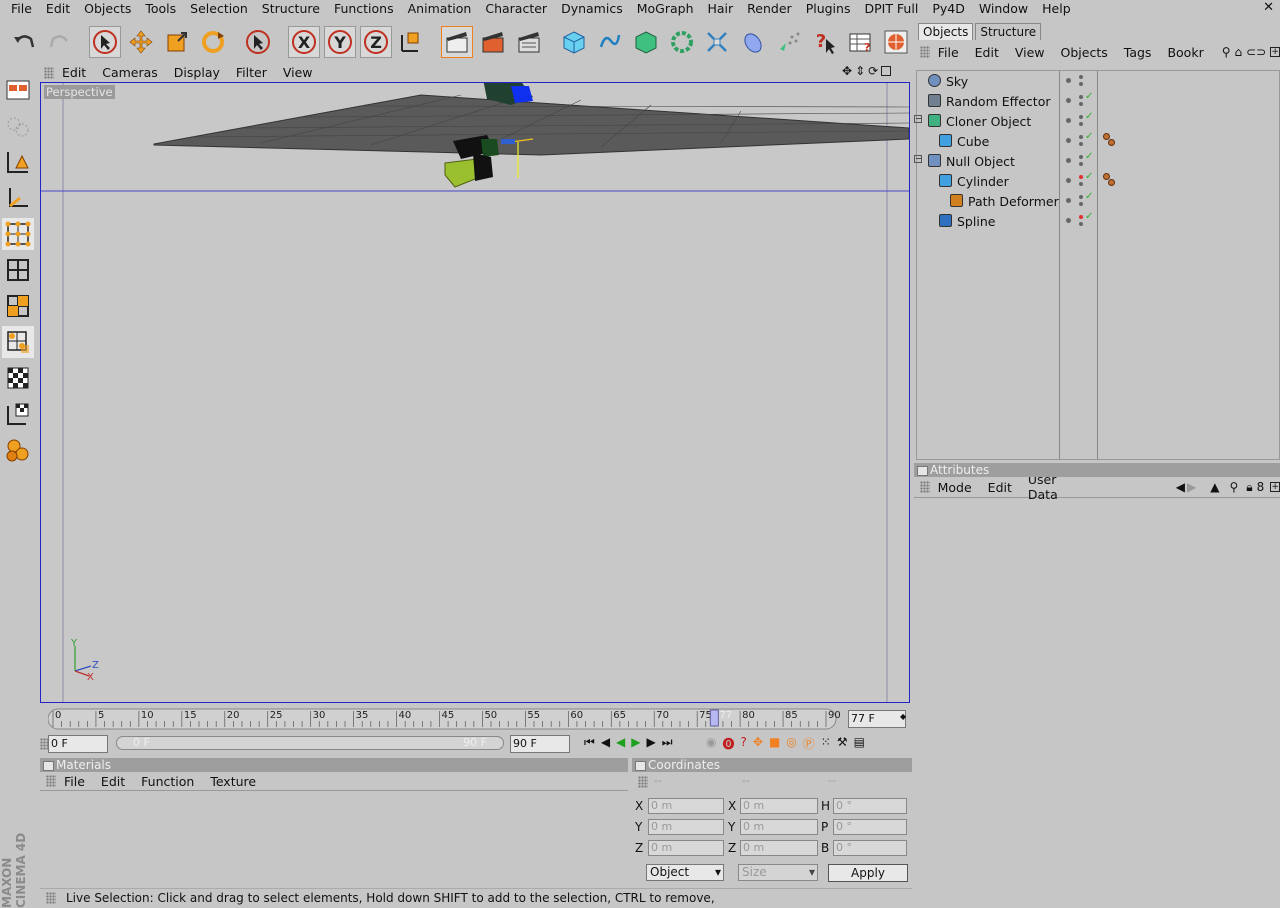 The image size is (1280, 908). What do you see at coordinates (877, 719) in the screenshot?
I see `current-frame-field: 77 F` at bounding box center [877, 719].